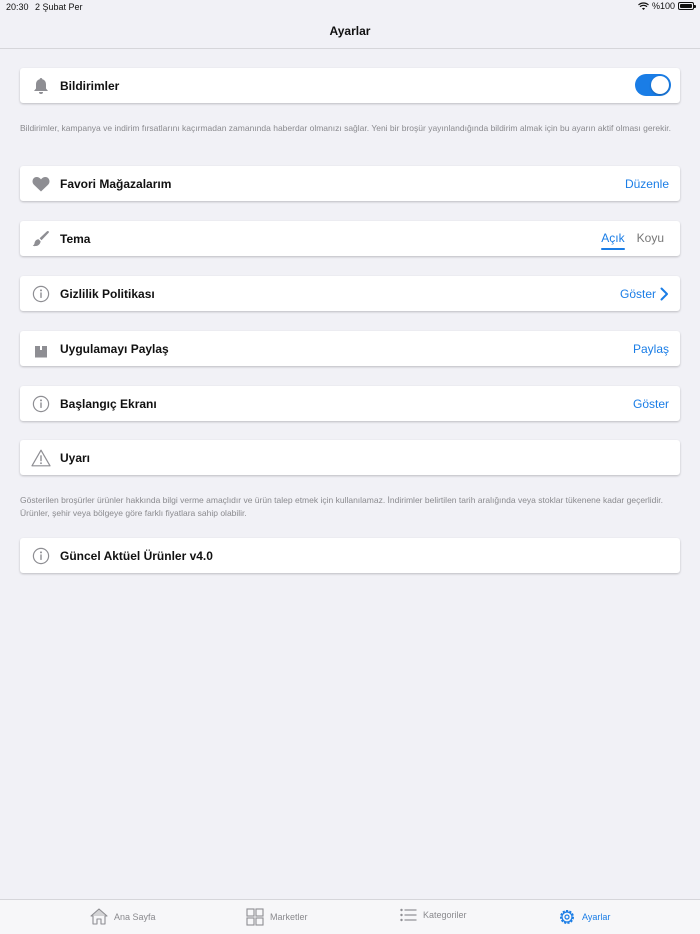  Describe the element at coordinates (17, 7) in the screenshot. I see `status-time: 20:30` at that location.